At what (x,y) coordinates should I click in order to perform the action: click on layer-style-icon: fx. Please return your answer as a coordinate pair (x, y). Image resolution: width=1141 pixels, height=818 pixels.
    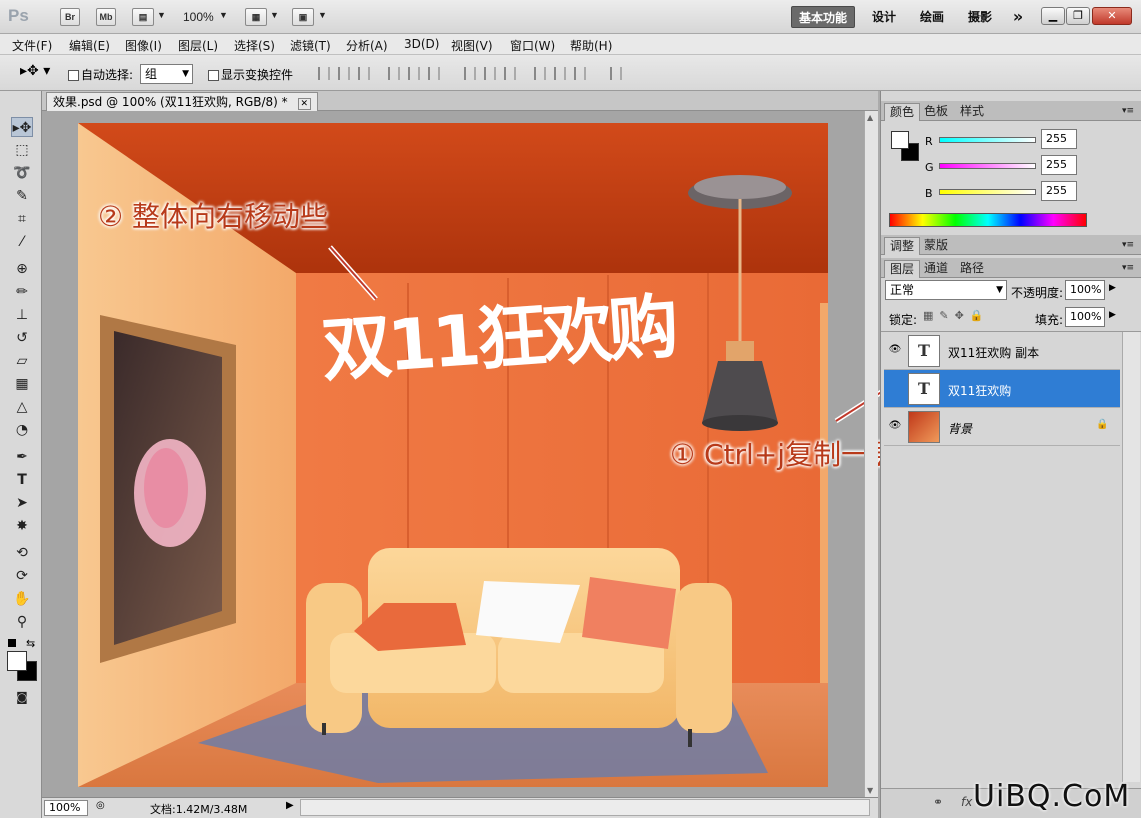
    Looking at the image, I should click on (966, 802).